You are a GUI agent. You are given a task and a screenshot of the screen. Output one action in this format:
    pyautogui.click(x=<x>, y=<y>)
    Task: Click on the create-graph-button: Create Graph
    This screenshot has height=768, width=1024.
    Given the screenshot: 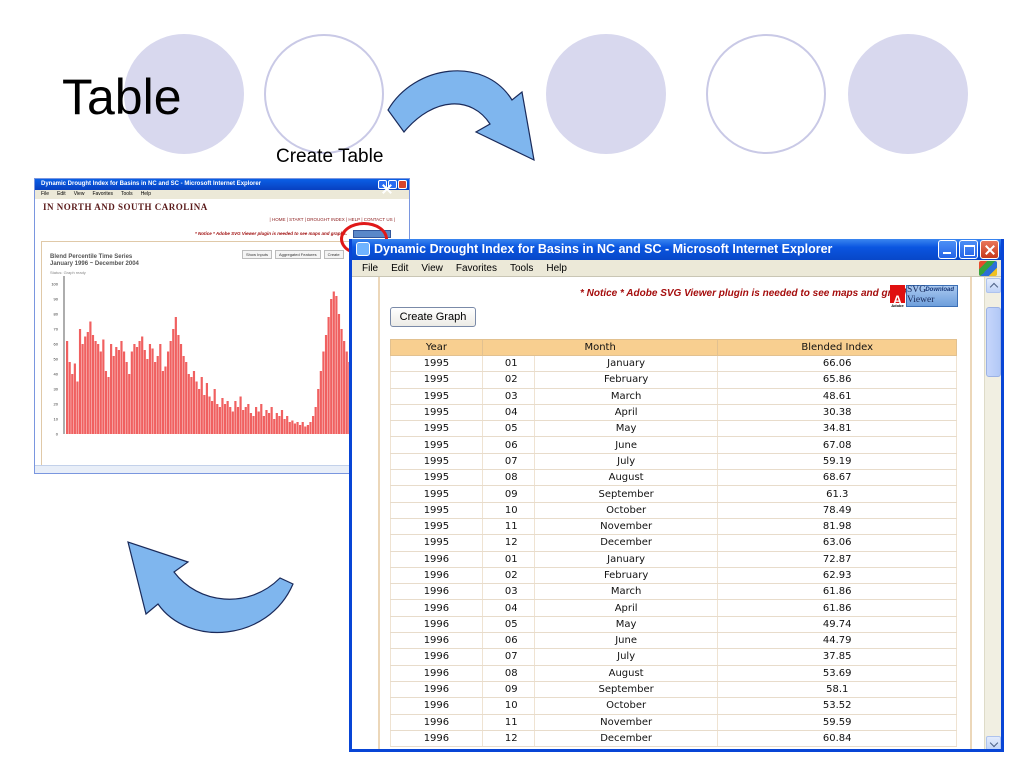 What is the action you would take?
    pyautogui.click(x=433, y=317)
    